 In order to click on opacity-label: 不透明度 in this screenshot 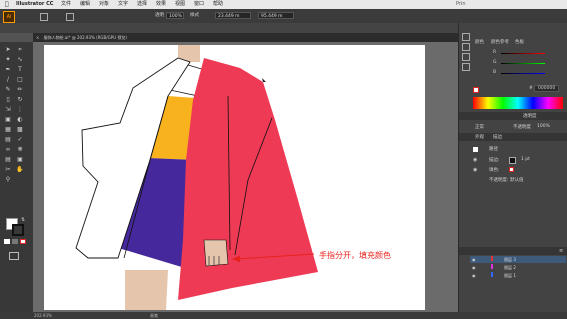, I will do `click(522, 127)`.